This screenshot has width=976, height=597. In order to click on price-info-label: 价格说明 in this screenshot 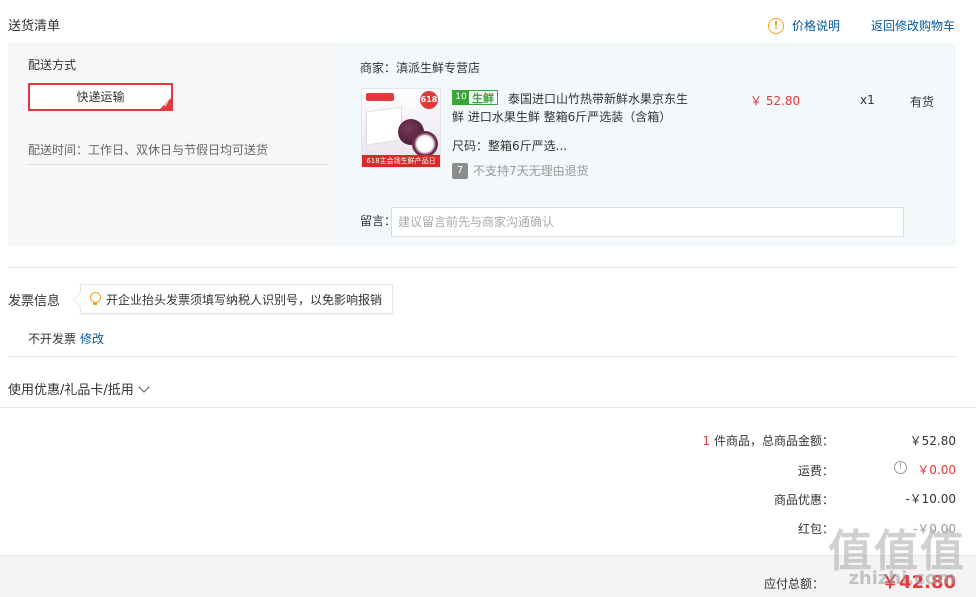, I will do `click(816, 26)`.